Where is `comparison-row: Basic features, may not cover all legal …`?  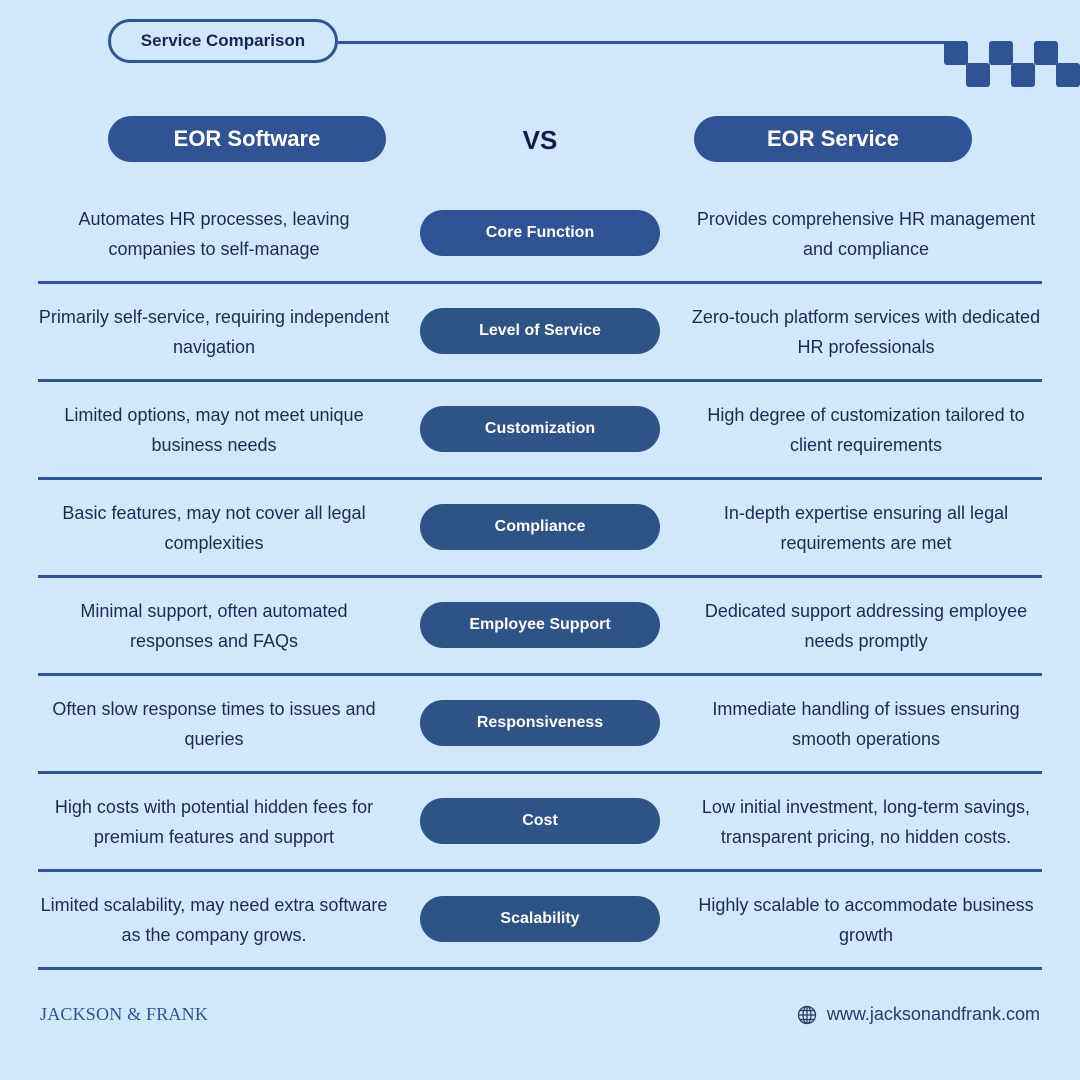
comparison-row: Basic features, may not cover all legal … is located at coordinates (540, 529).